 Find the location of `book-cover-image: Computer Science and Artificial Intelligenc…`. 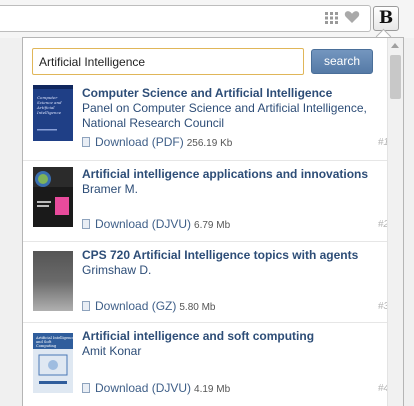

book-cover-image: Computer Science and Artificial Intelligenc… is located at coordinates (53, 113).